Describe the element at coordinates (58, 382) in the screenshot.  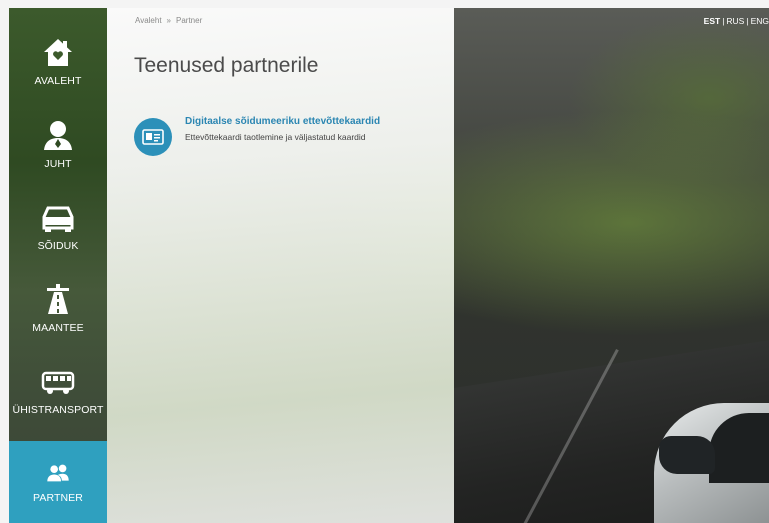
I see `bus-icon` at that location.